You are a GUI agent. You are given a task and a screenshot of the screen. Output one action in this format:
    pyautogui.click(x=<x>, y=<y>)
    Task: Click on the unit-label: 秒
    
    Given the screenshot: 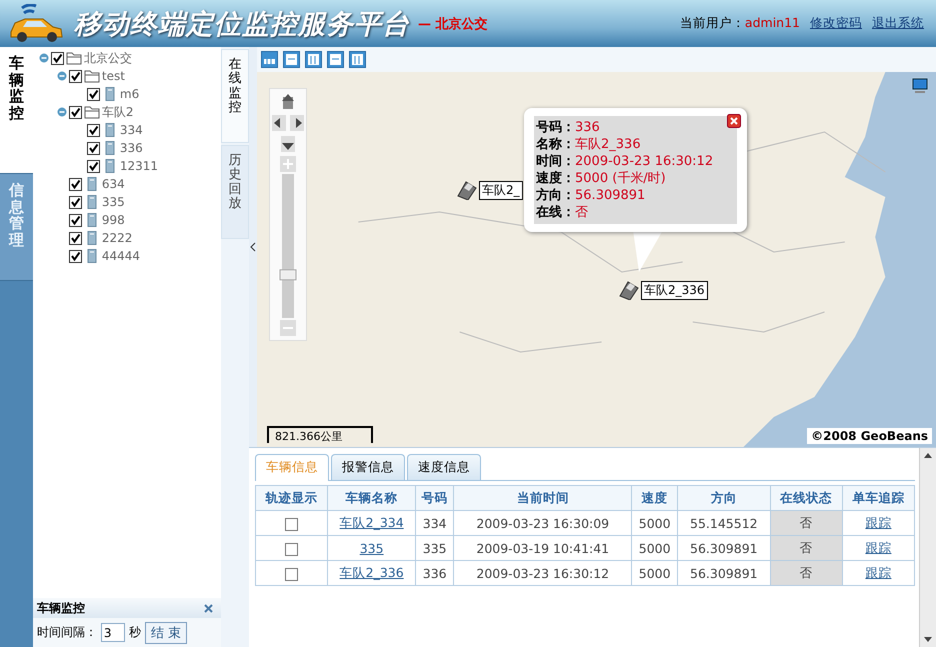 What is the action you would take?
    pyautogui.click(x=134, y=632)
    